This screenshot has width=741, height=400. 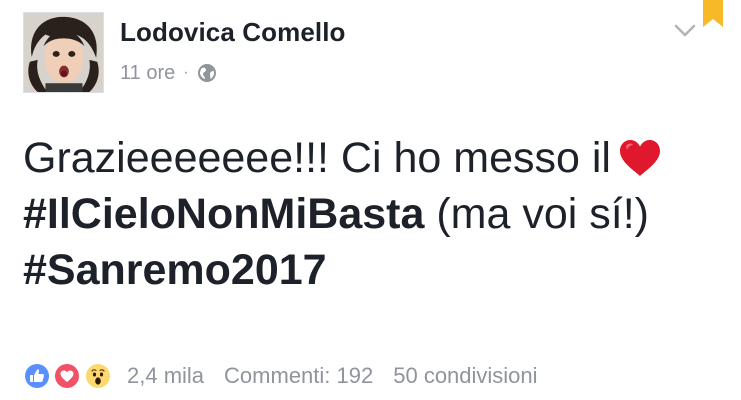 I want to click on post-text-line-3: #Sanremo2017, so click(x=373, y=270).